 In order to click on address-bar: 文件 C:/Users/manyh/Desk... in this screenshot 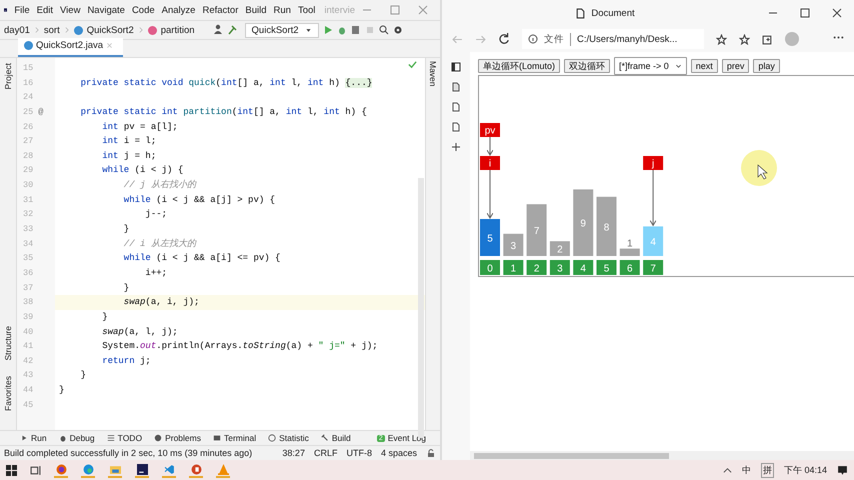, I will do `click(613, 39)`.